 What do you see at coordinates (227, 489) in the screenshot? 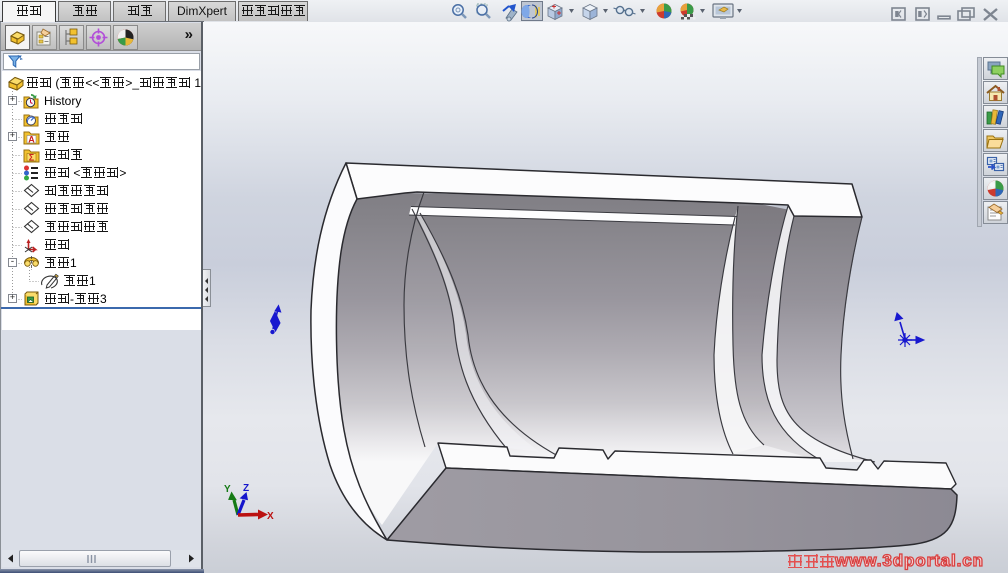
I see `svg-text: Y` at bounding box center [227, 489].